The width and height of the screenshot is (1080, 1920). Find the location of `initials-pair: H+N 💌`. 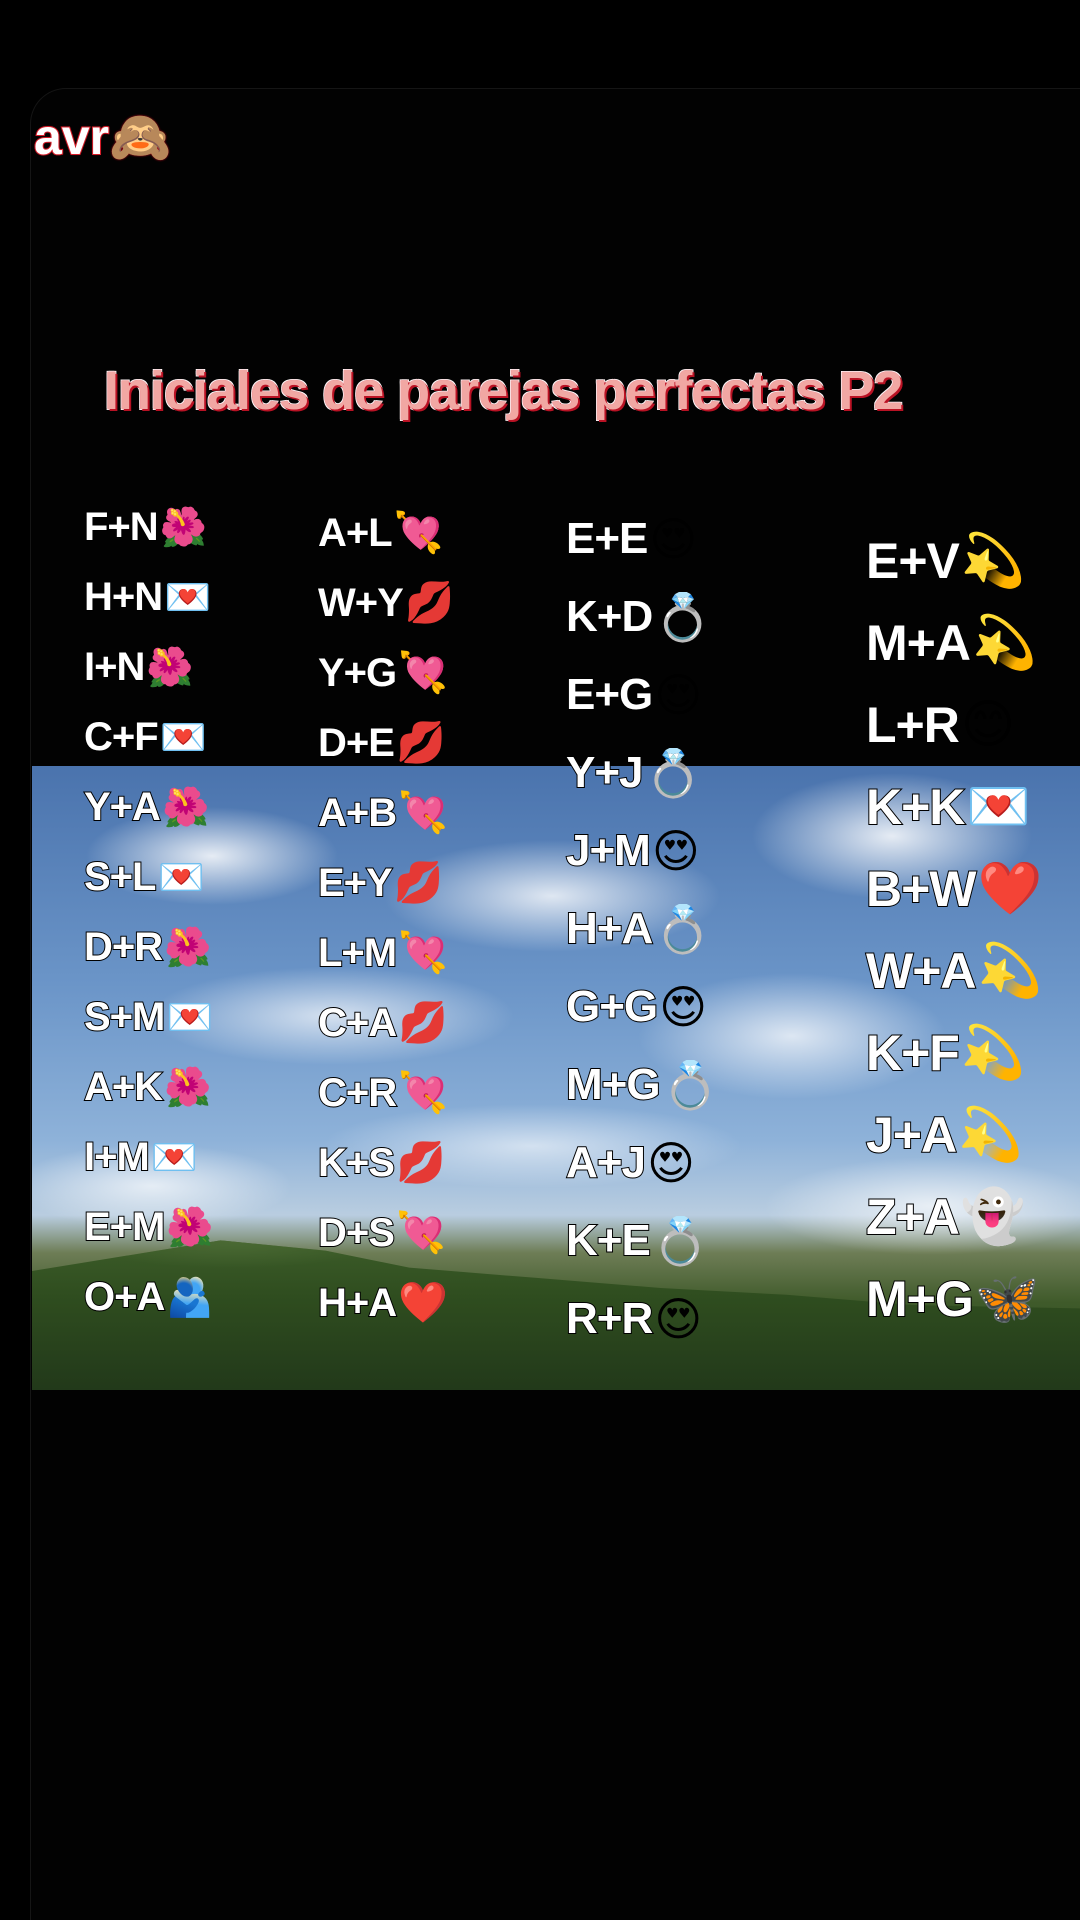

initials-pair: H+N 💌 is located at coordinates (148, 597).